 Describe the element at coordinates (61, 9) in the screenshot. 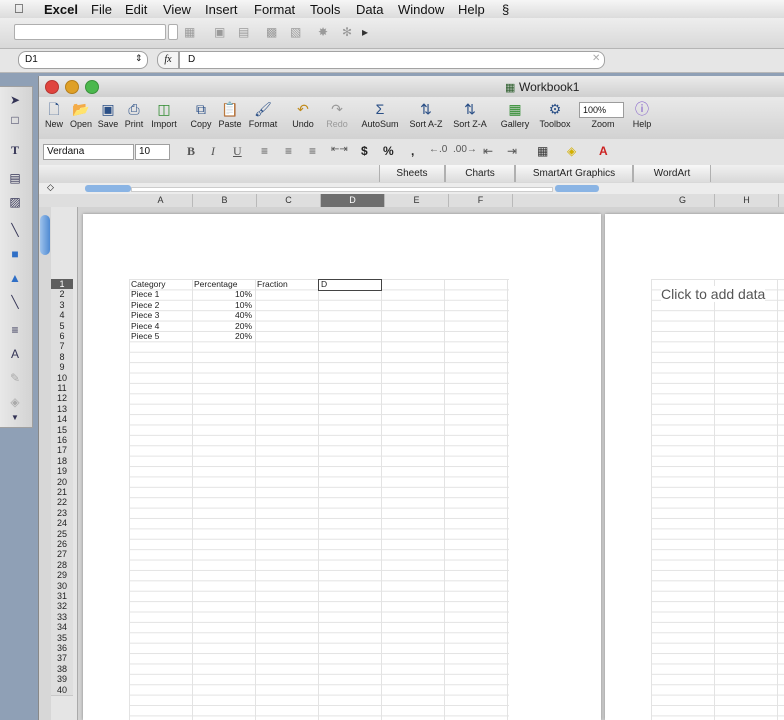

I see `app-menu: Excel` at that location.